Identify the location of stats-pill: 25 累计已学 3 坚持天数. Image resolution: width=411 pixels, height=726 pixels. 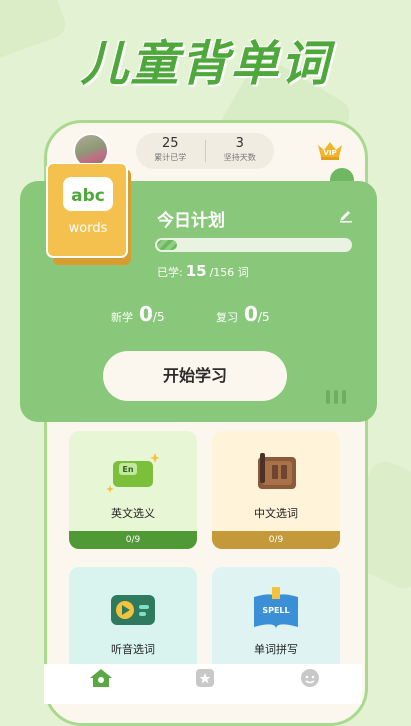
(205, 151).